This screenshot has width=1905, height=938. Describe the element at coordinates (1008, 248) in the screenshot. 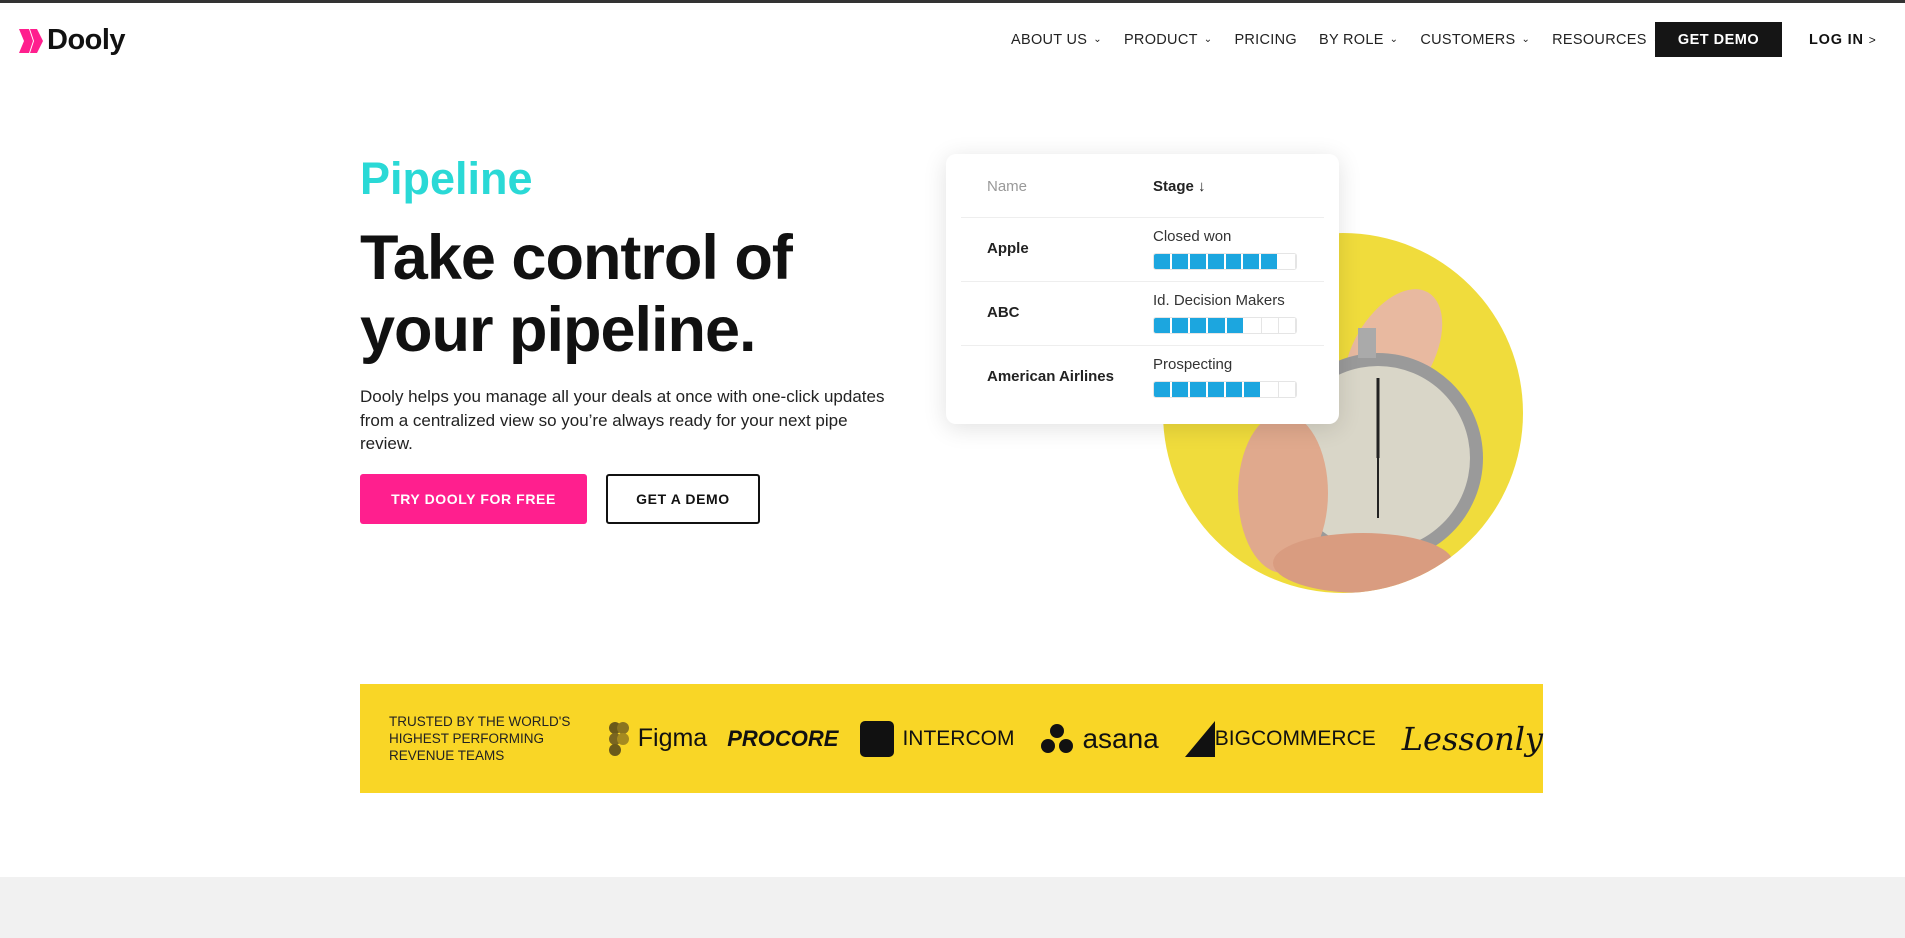

I see `deal-name: Apple` at that location.